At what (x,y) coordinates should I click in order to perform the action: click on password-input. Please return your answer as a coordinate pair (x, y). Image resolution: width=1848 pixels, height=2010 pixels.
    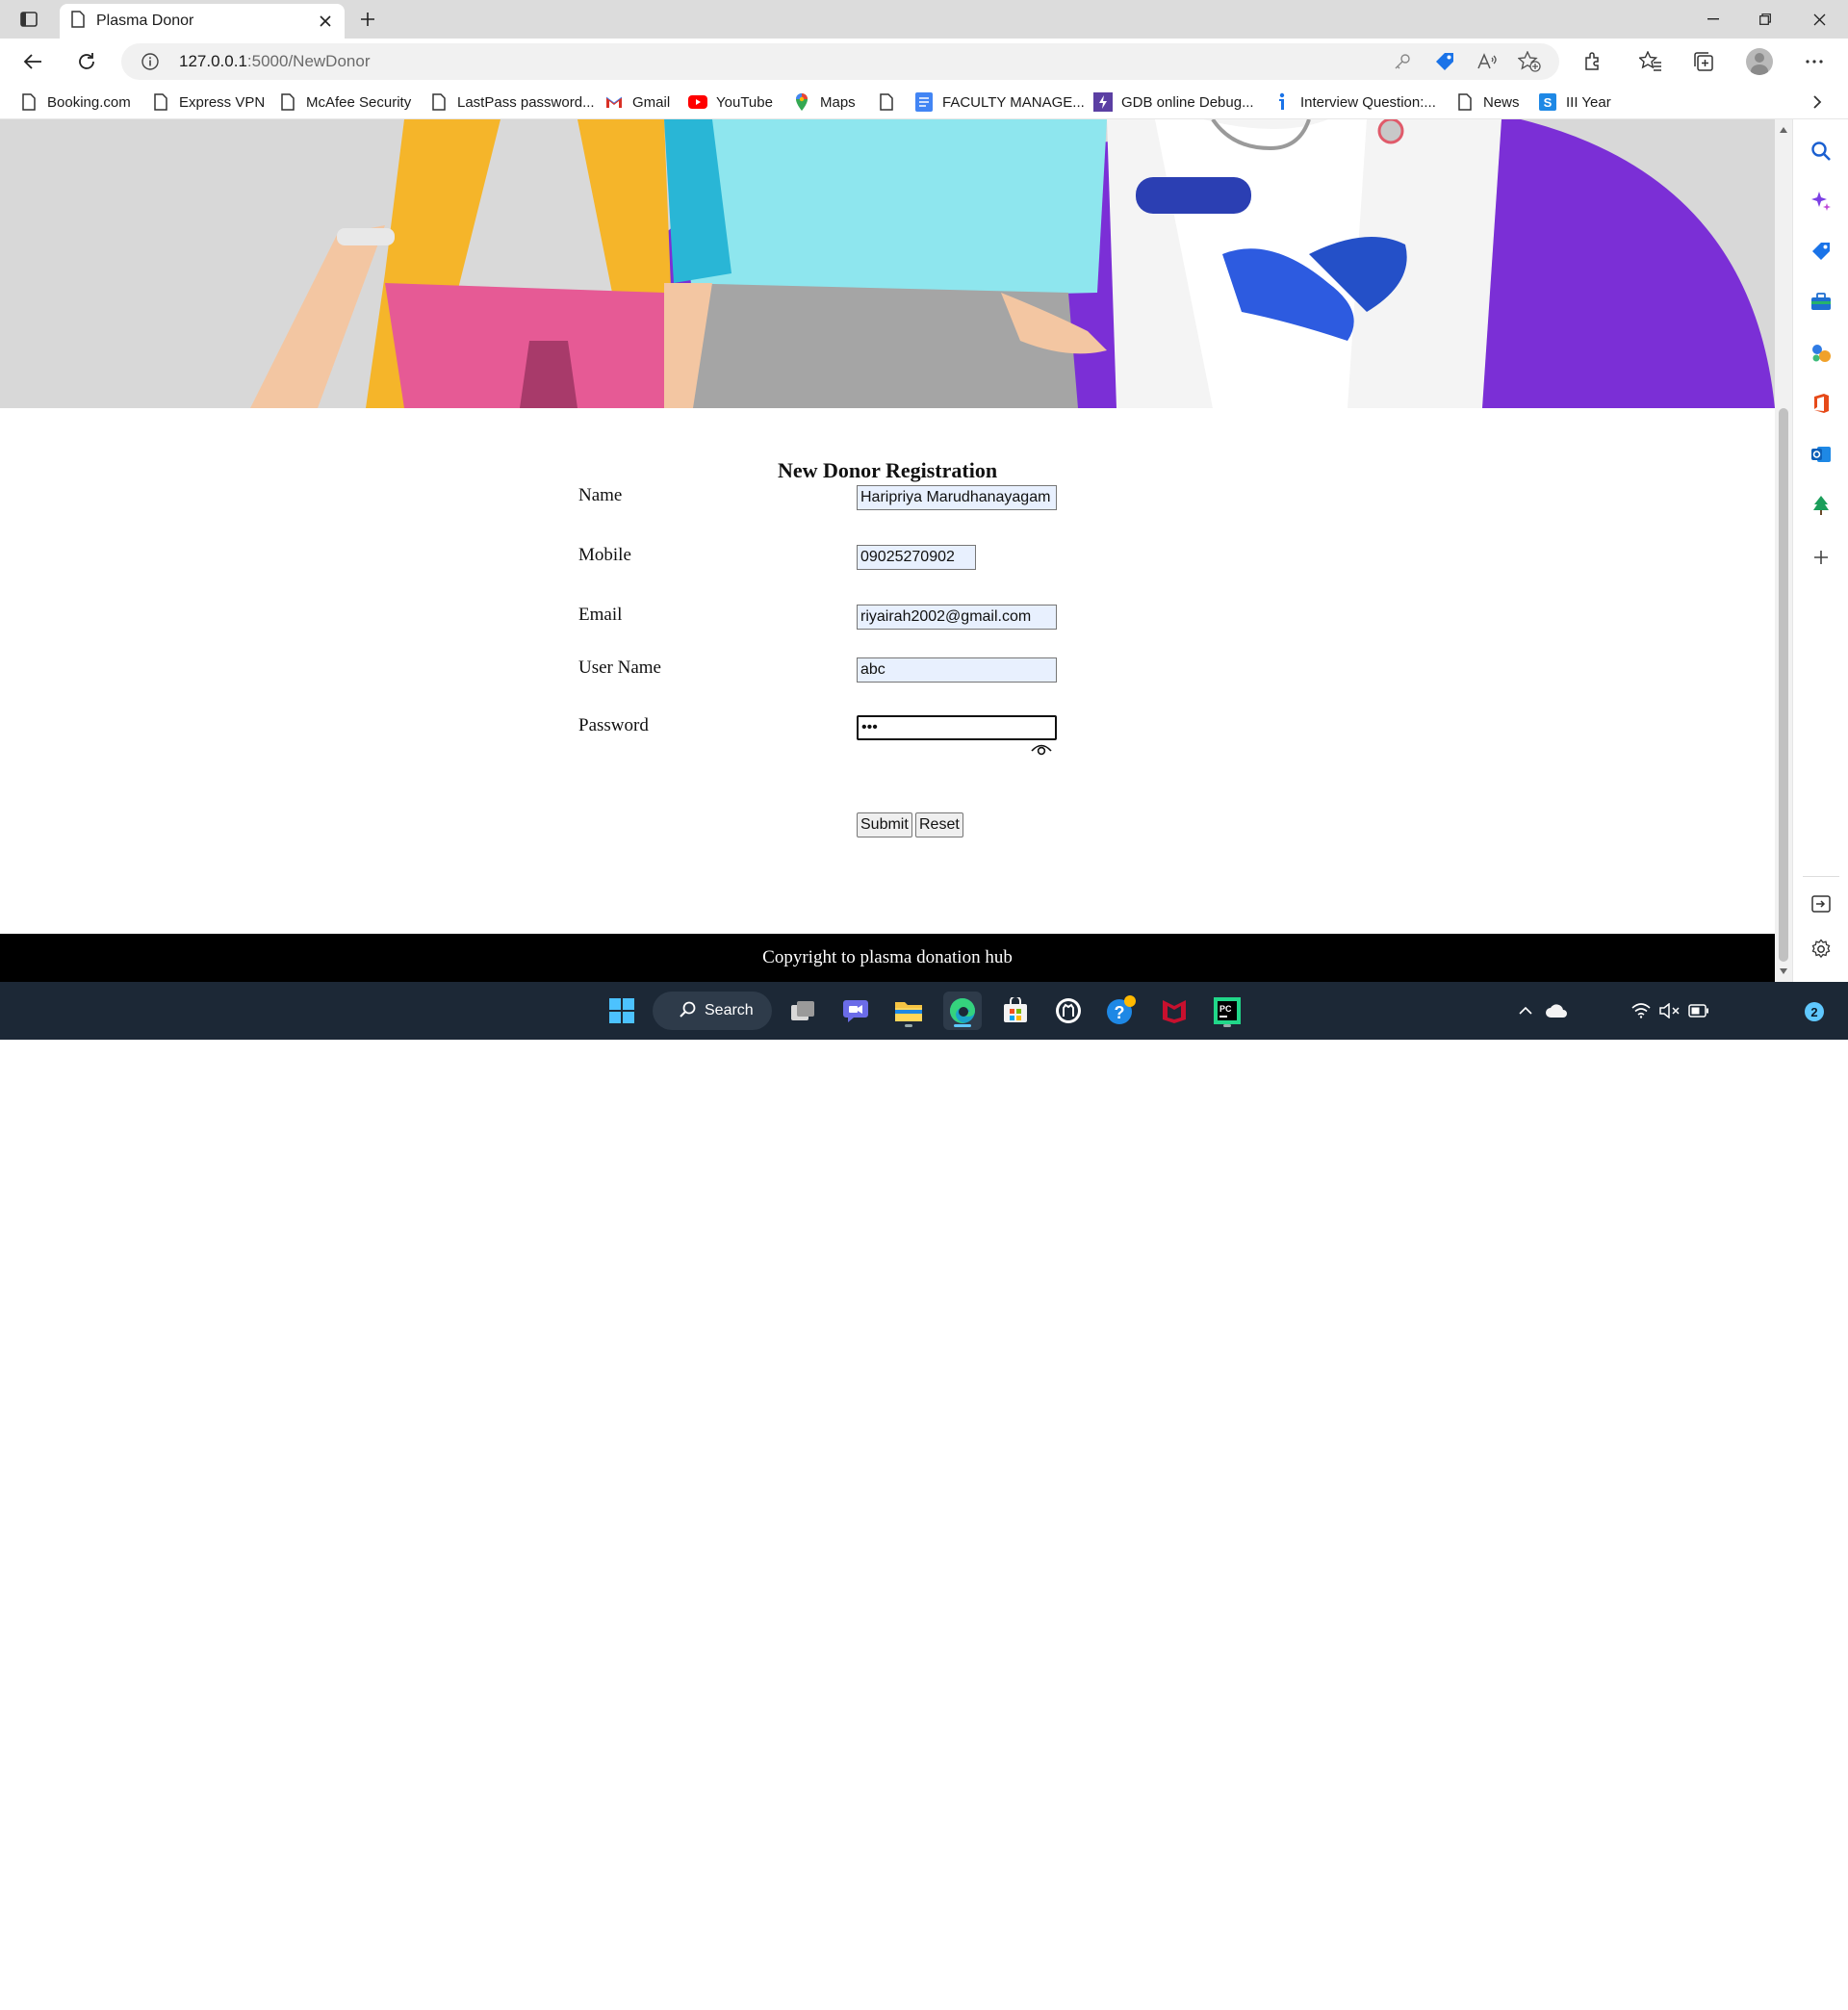
    Looking at the image, I should click on (957, 728).